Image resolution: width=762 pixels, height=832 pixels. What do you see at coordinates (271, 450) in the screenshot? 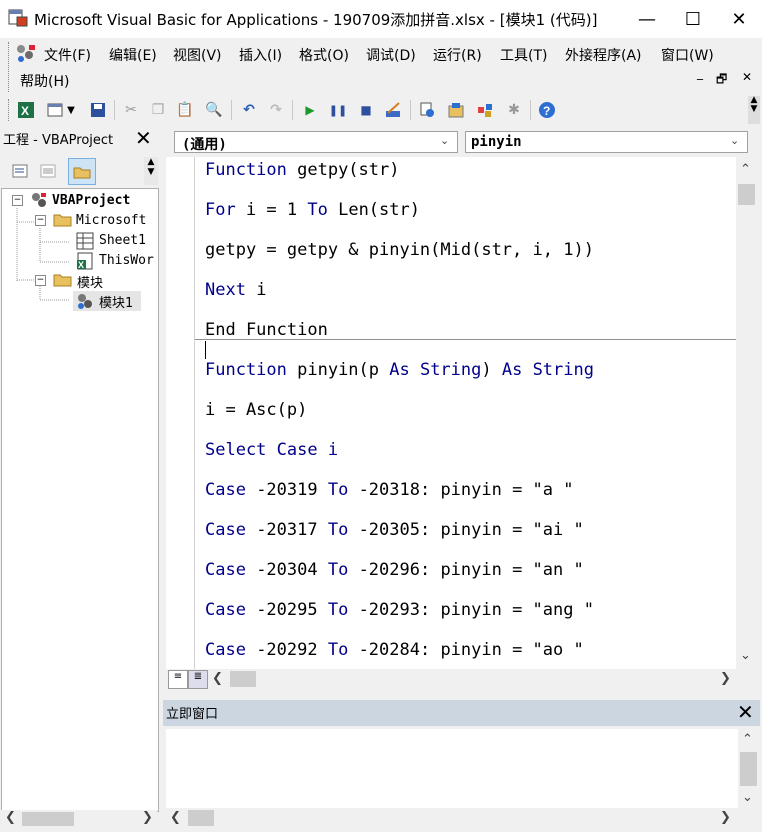
I see `code-line-8: Select Case i` at bounding box center [271, 450].